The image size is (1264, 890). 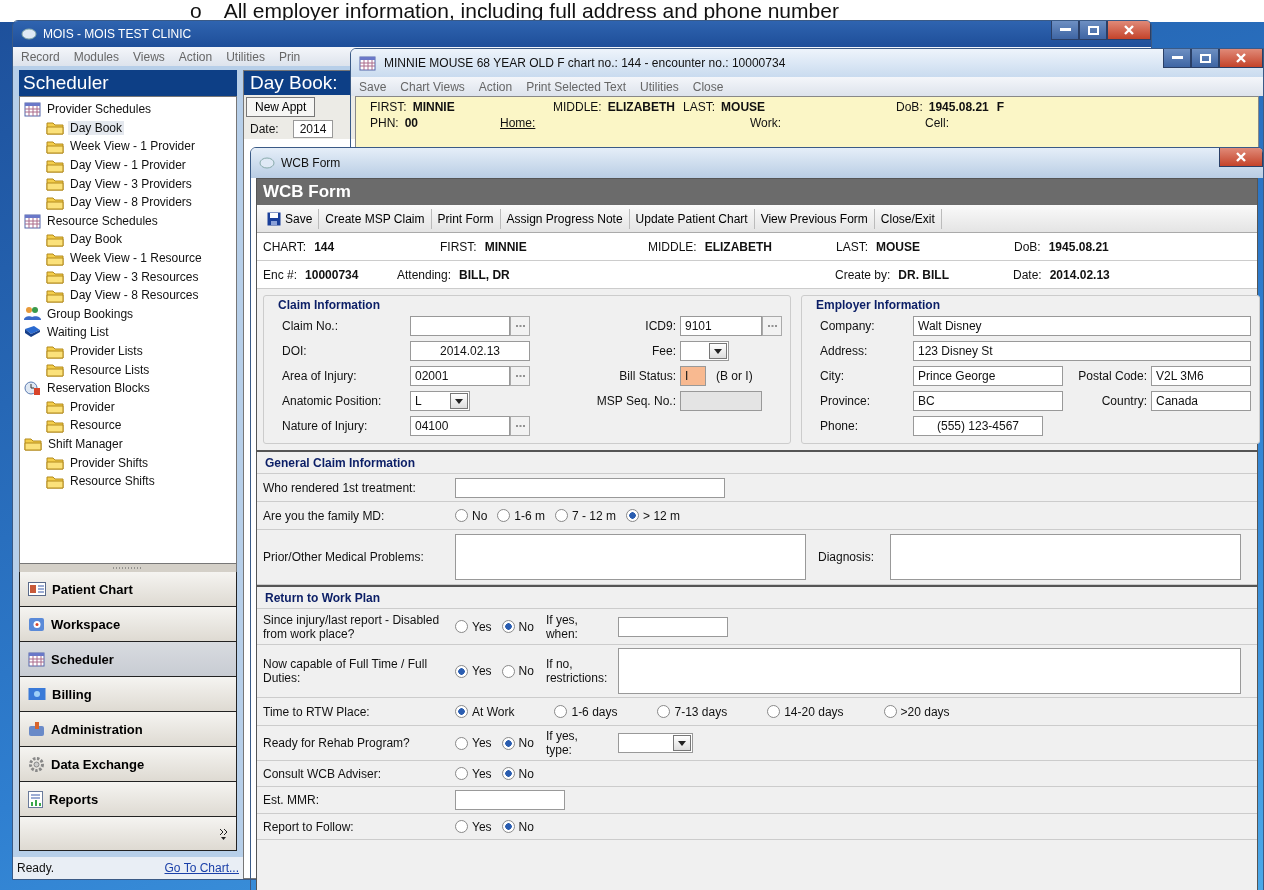 I want to click on text-field: BC, so click(x=988, y=401).